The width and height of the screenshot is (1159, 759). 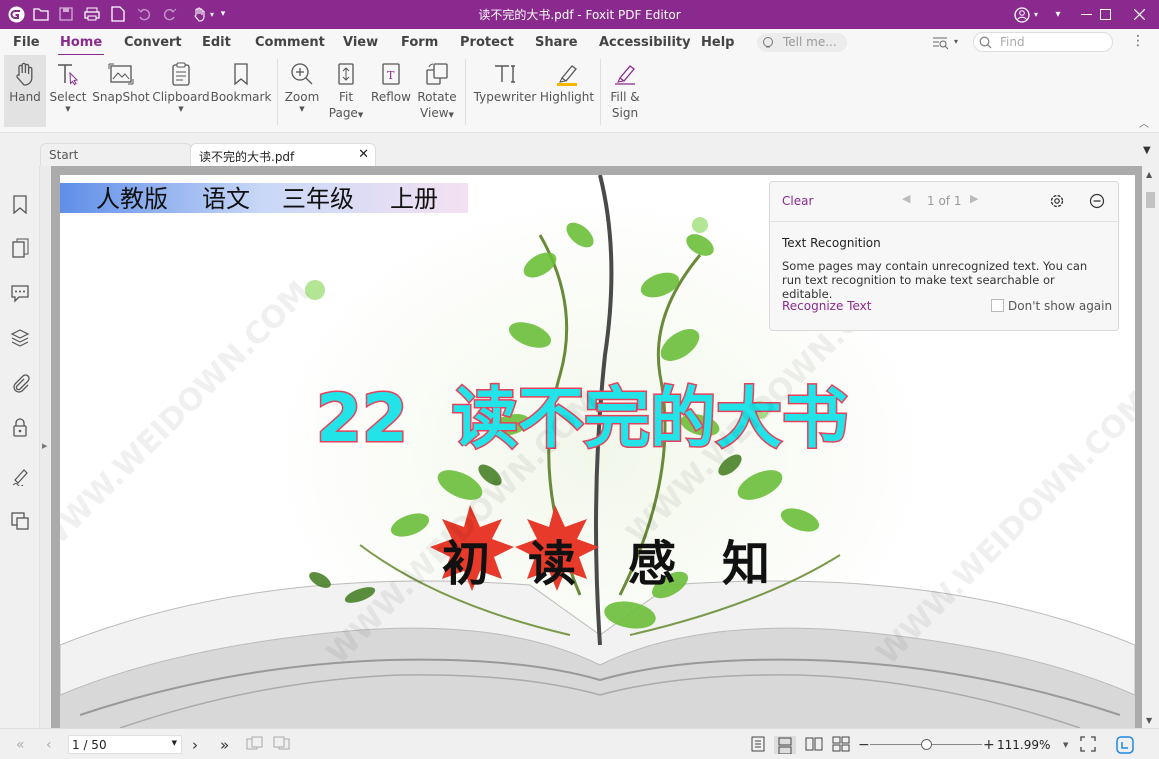 I want to click on zoom-in-icon: +, so click(x=989, y=745).